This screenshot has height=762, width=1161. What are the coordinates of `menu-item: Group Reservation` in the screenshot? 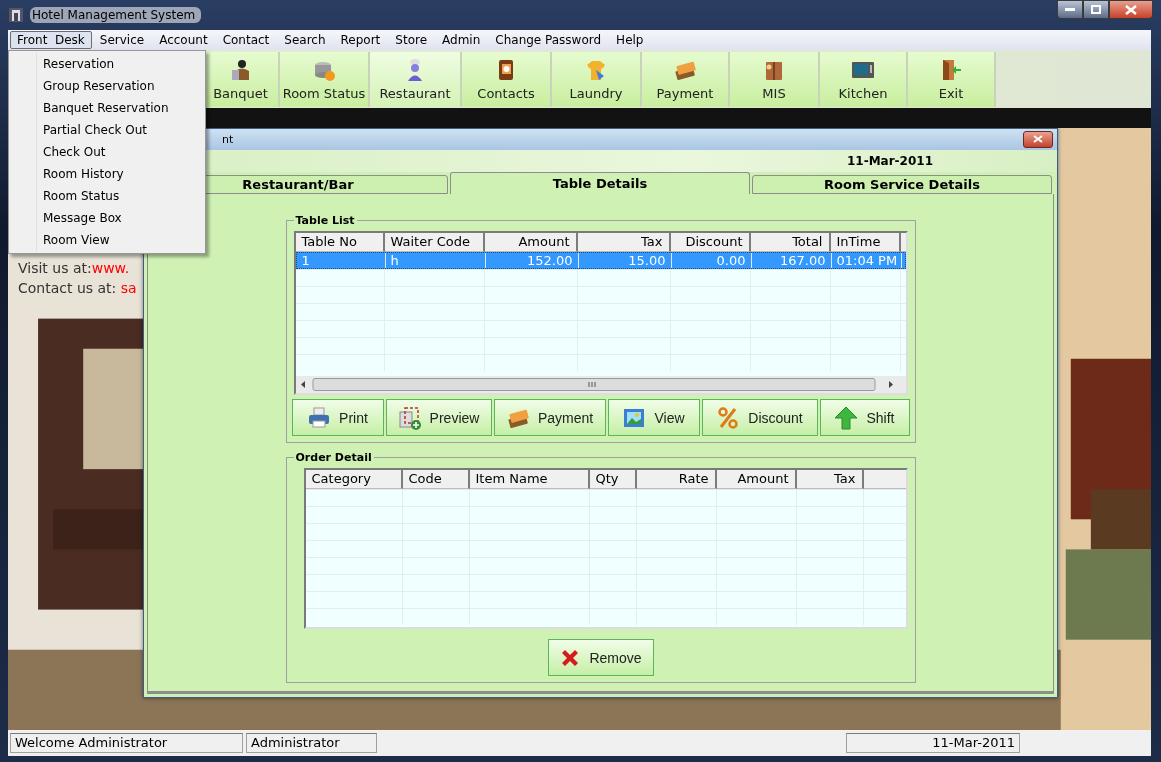 It's located at (107, 86).